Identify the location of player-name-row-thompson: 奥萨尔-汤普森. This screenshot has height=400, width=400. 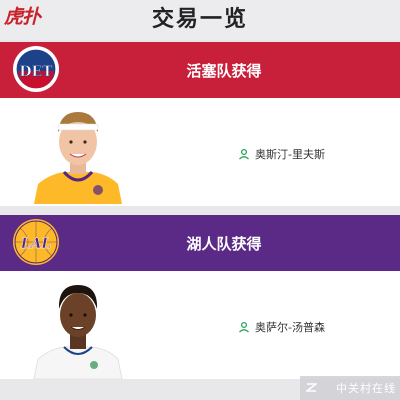
(281, 327).